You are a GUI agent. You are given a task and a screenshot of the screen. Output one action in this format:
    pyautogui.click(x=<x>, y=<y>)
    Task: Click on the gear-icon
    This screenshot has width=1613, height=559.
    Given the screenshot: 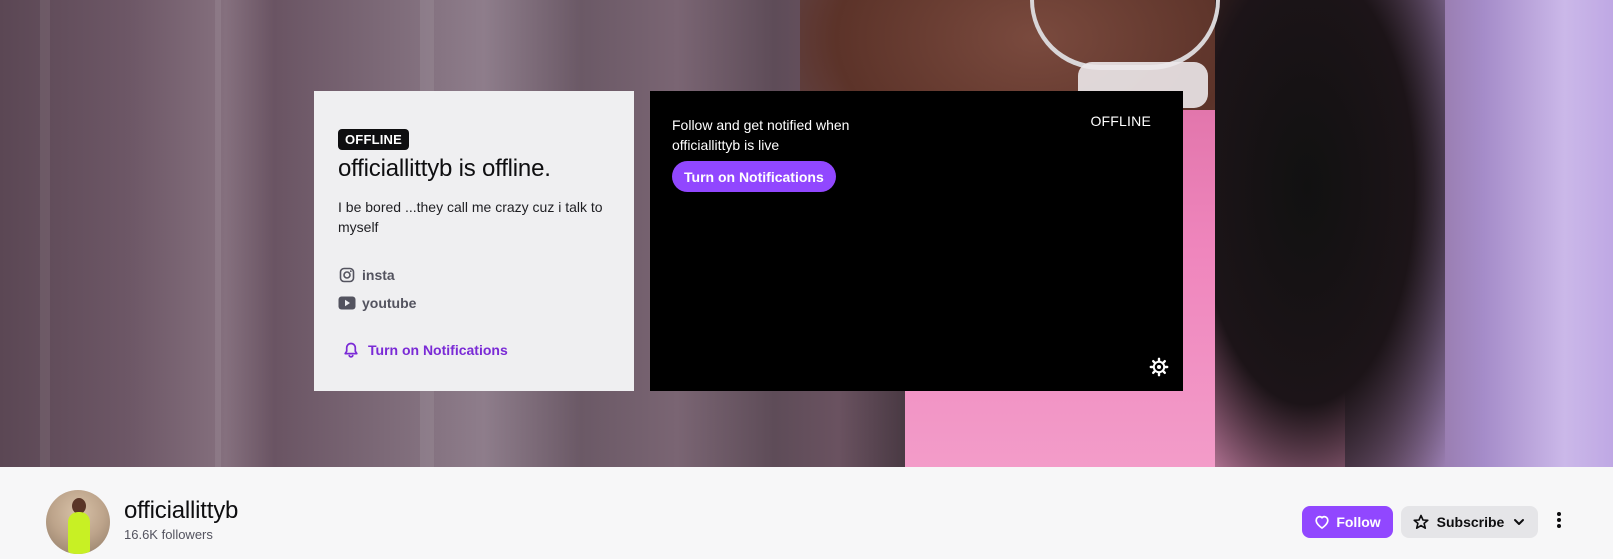 What is the action you would take?
    pyautogui.click(x=1159, y=367)
    